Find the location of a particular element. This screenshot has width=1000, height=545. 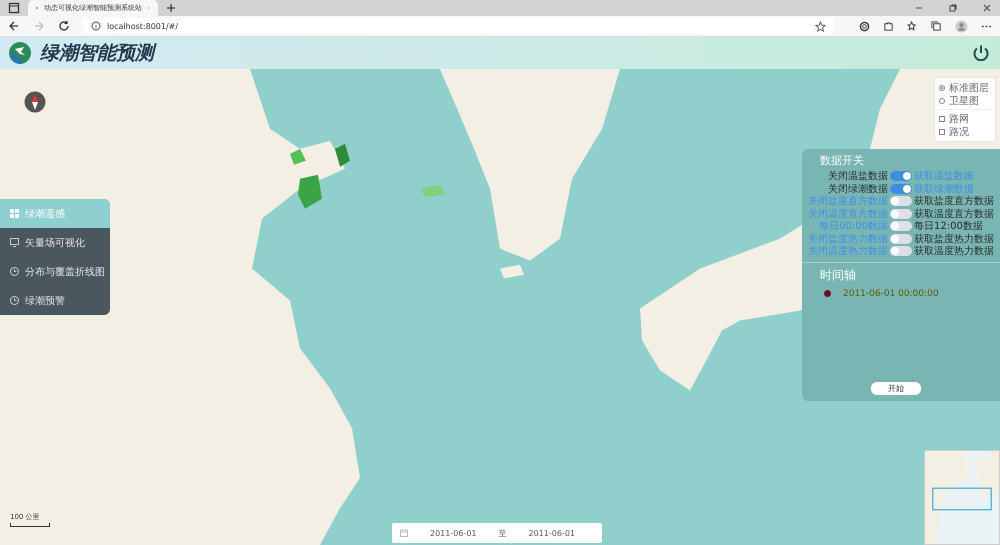

switch-off-label: 关闭绿潮数据 is located at coordinates (857, 189).